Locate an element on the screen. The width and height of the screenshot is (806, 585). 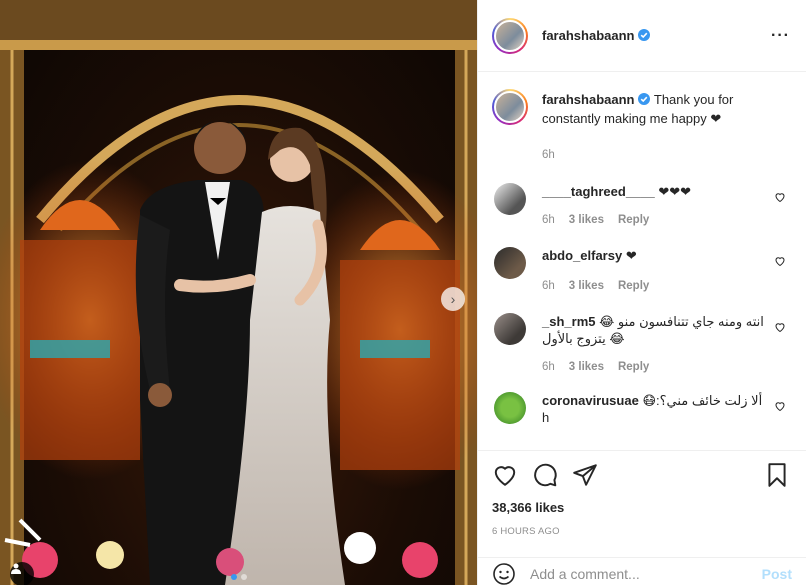
post-timestamp: 6 HOURS AGO is located at coordinates (641, 531).